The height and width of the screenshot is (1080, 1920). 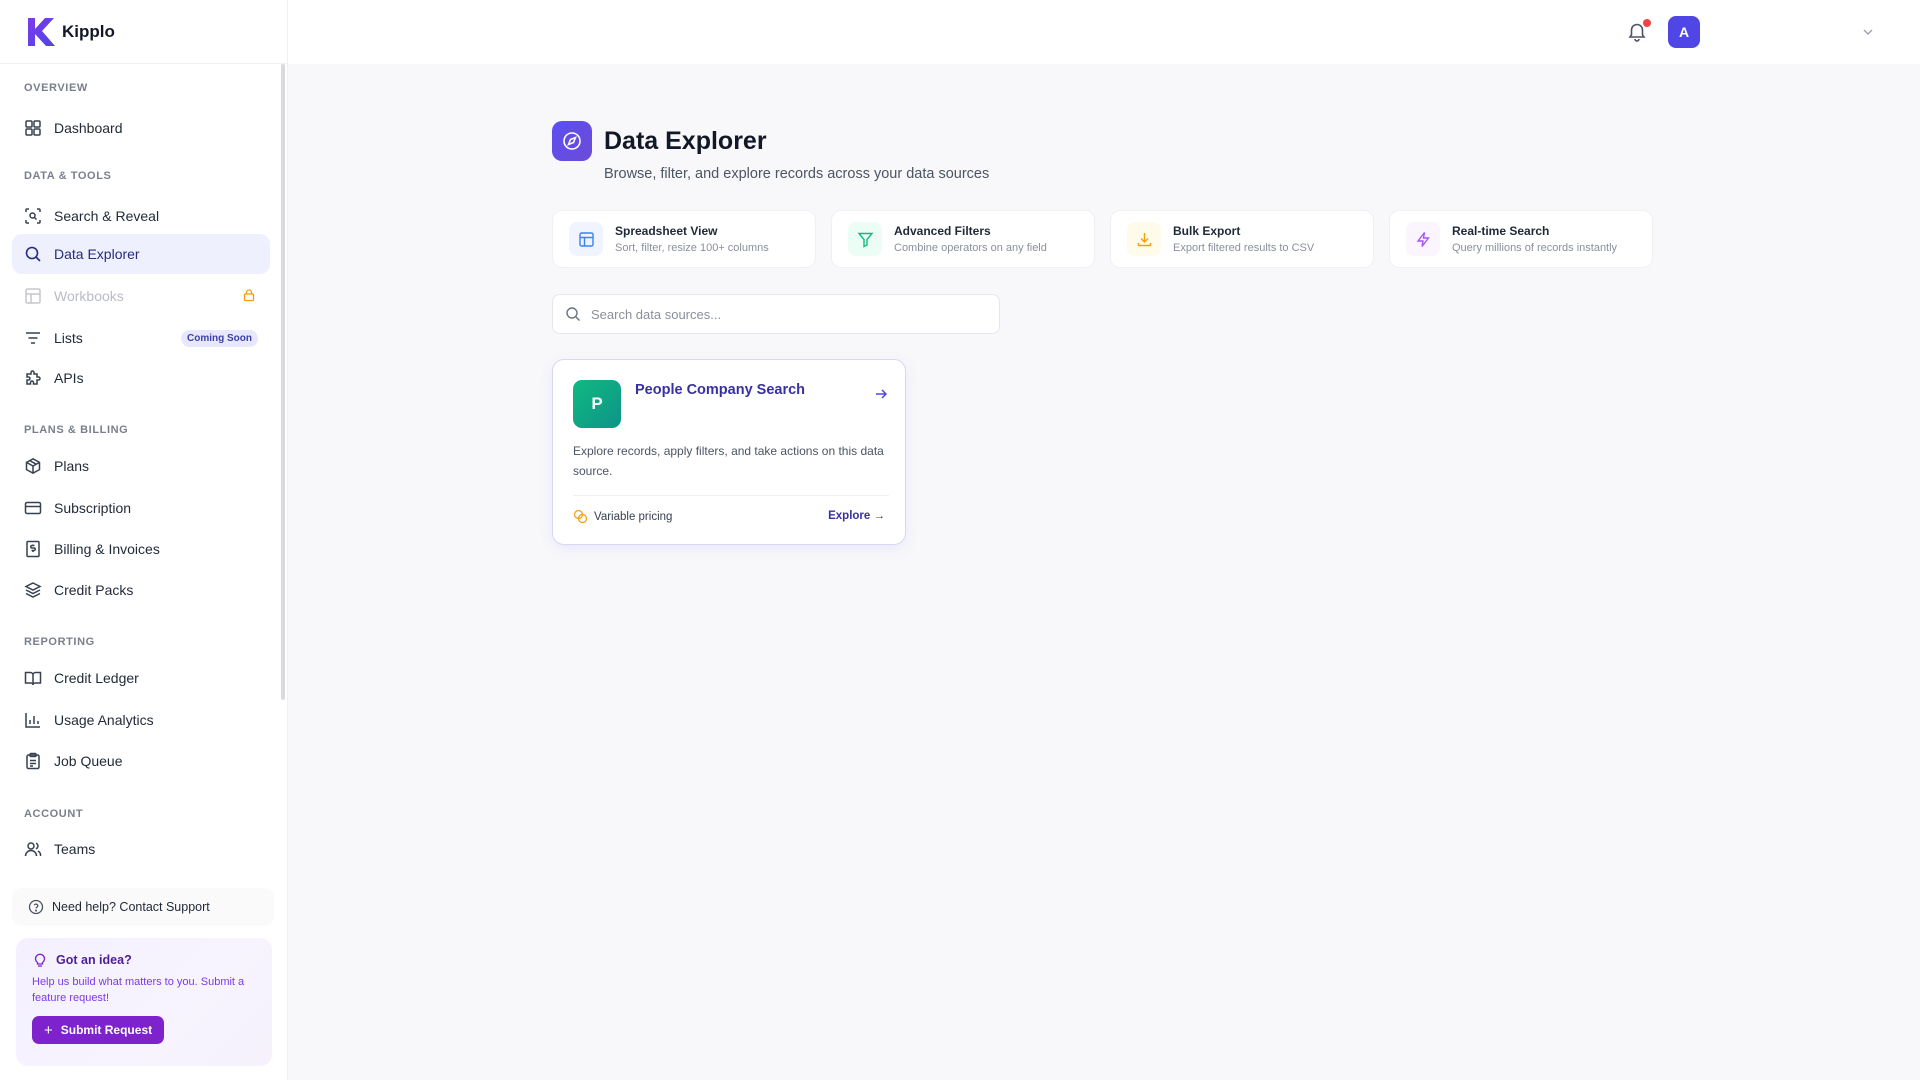 What do you see at coordinates (94, 960) in the screenshot?
I see `idea-title-text: Got an idea?` at bounding box center [94, 960].